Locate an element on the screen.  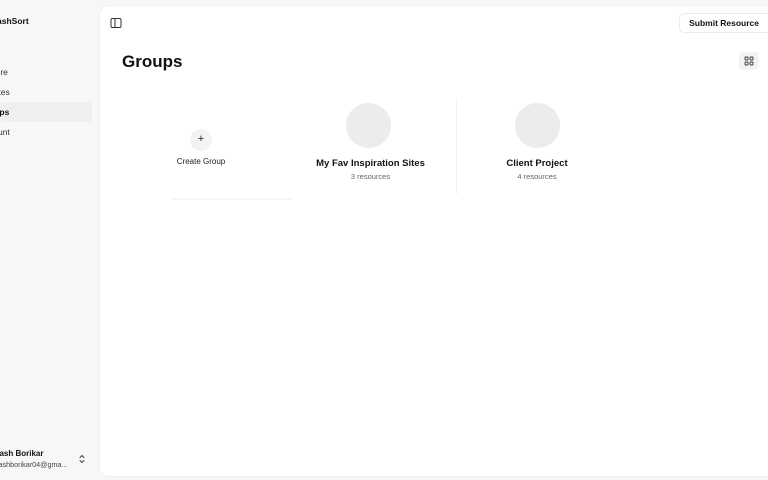
group-card: Client Project 4 resources is located at coordinates (537, 146).